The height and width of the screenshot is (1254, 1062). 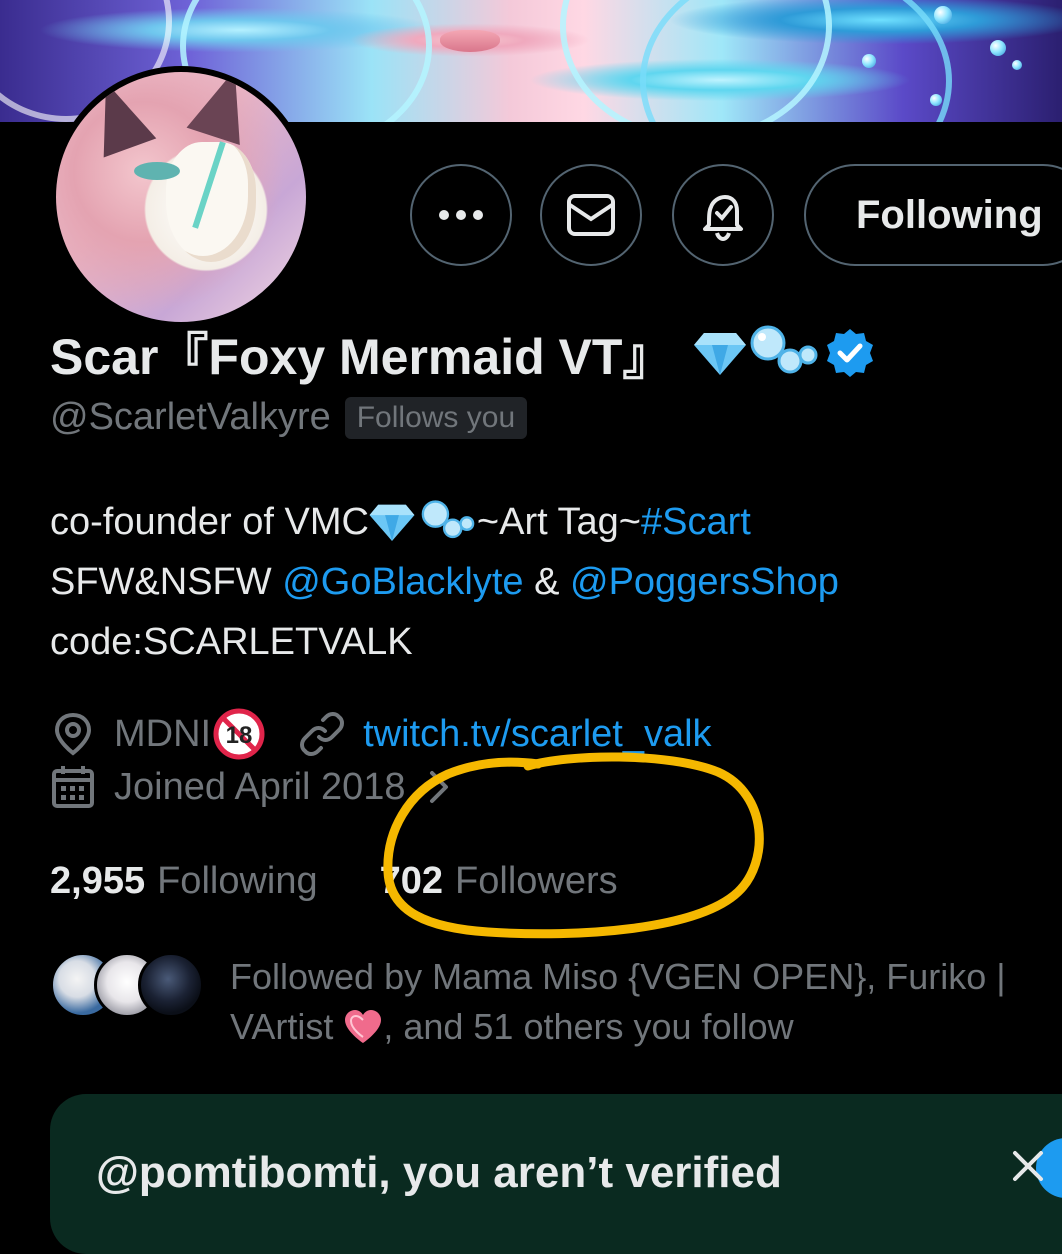 What do you see at coordinates (411, 881) in the screenshot?
I see `followers-count: 702` at bounding box center [411, 881].